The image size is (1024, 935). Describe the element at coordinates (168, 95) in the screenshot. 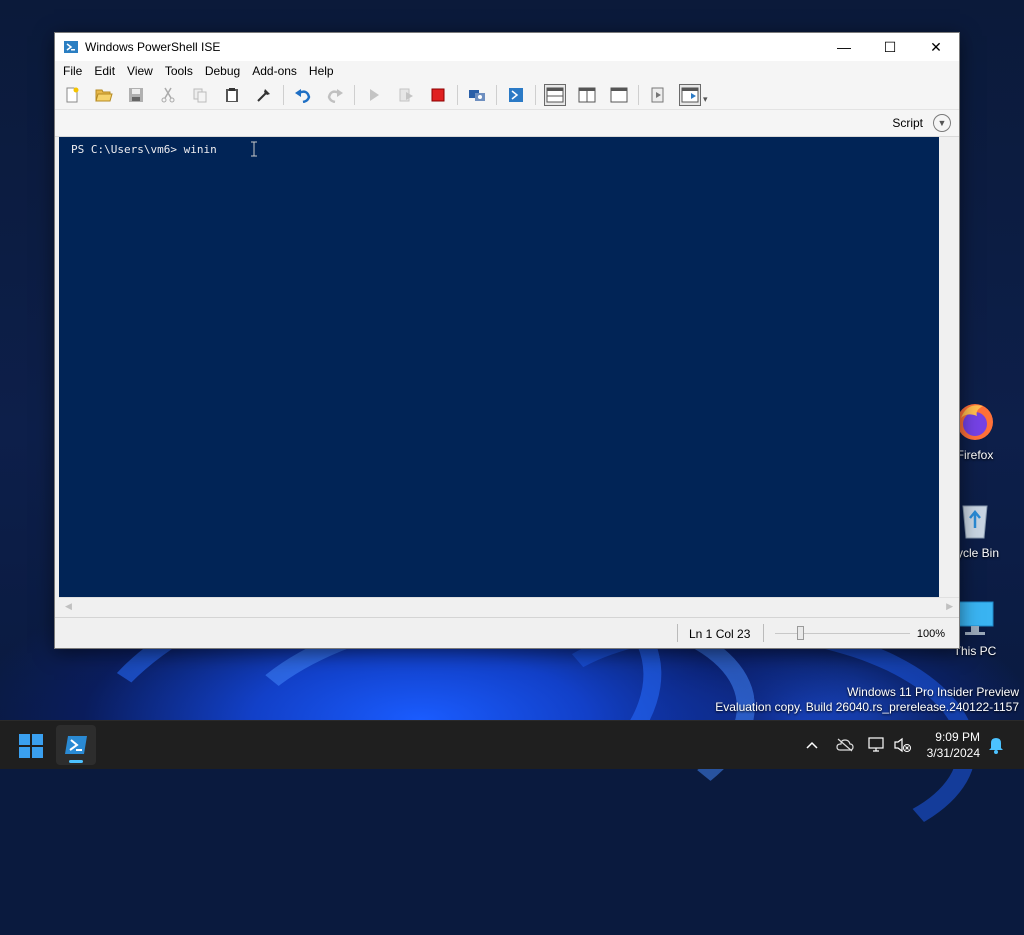

I see `cut-button` at that location.